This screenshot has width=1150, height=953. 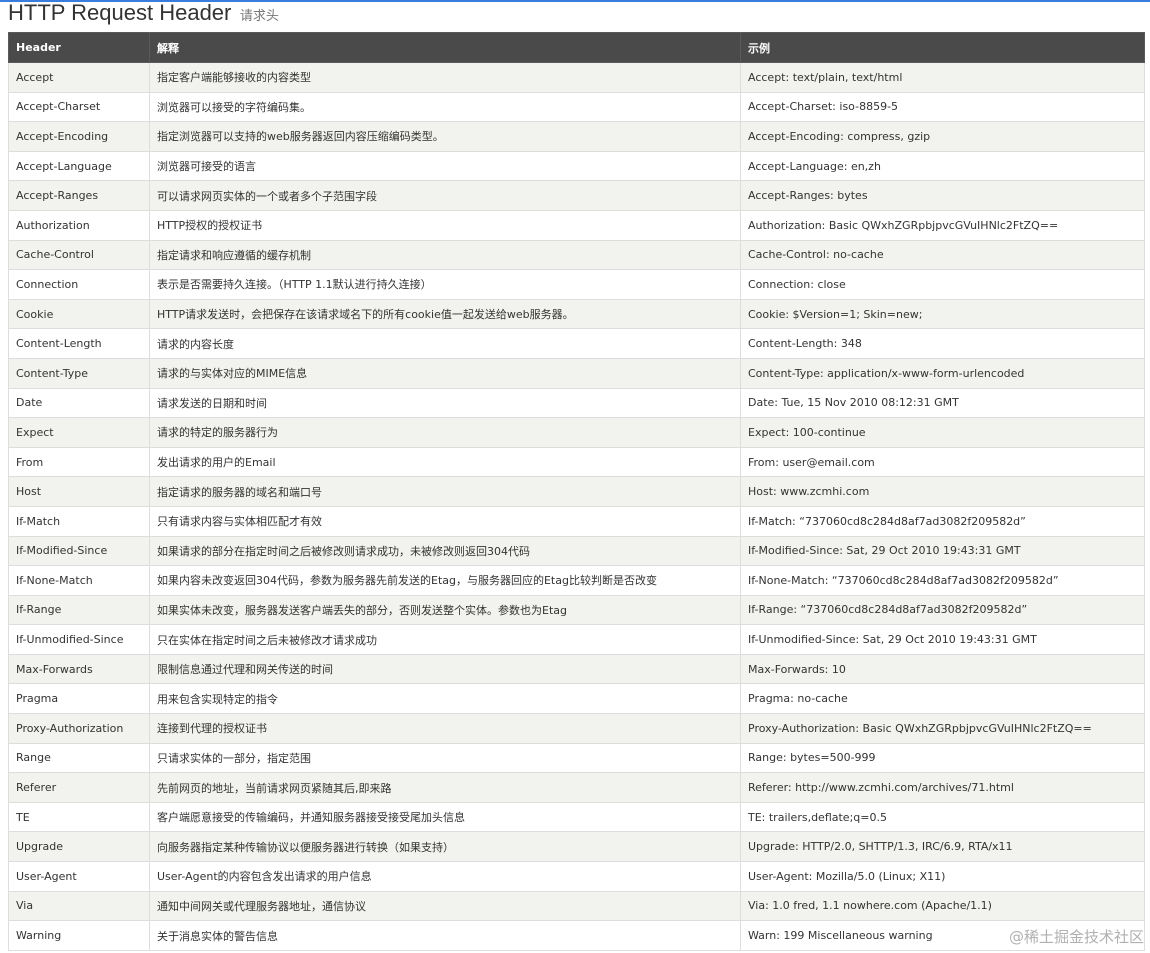 What do you see at coordinates (445, 432) in the screenshot?
I see `explanation-cell: 请求的特定的服务器行为` at bounding box center [445, 432].